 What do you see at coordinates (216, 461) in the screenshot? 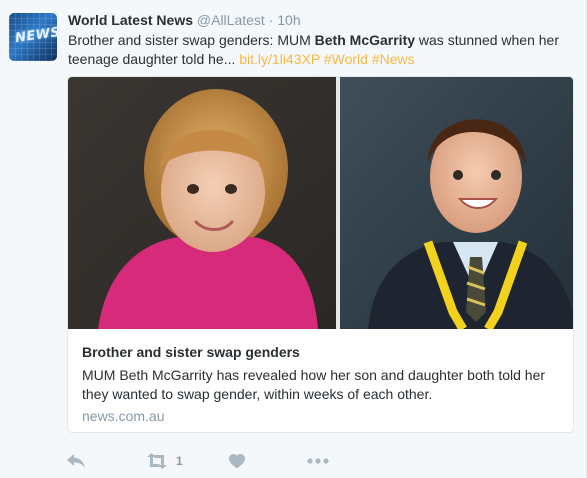
I see `tweet-actions: 1` at bounding box center [216, 461].